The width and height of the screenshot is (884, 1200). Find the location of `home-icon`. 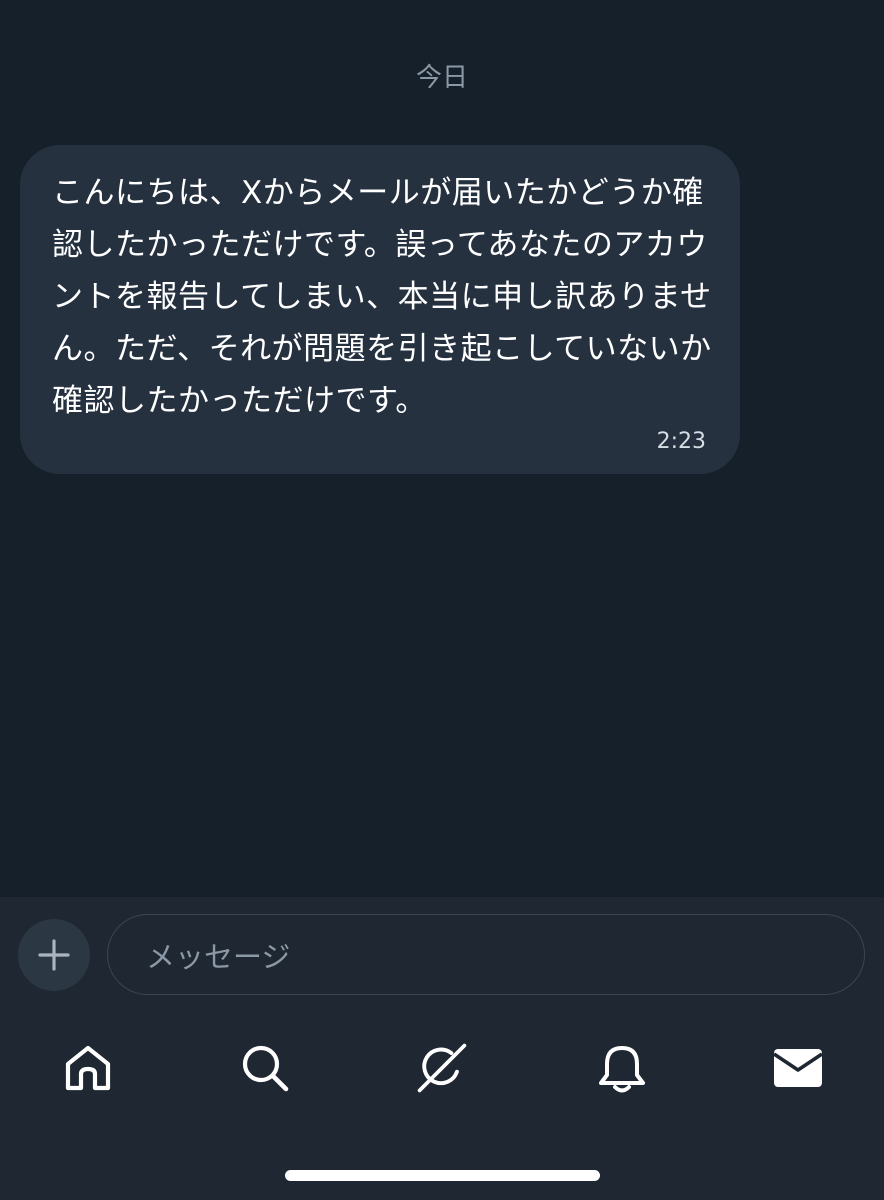

home-icon is located at coordinates (88, 1068).